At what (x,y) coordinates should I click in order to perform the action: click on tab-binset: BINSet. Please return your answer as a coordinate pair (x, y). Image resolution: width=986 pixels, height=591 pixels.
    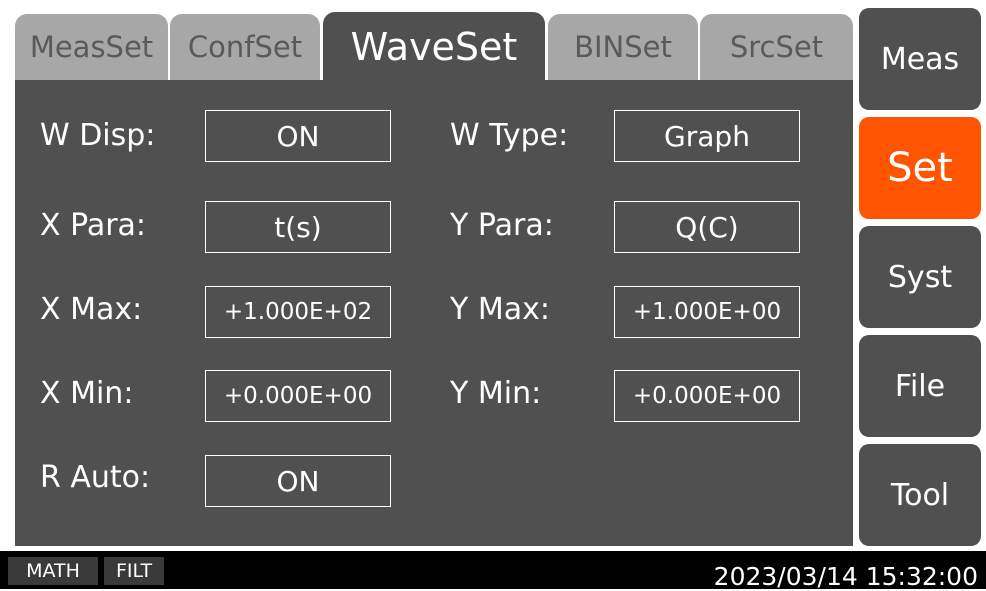
    Looking at the image, I should click on (623, 47).